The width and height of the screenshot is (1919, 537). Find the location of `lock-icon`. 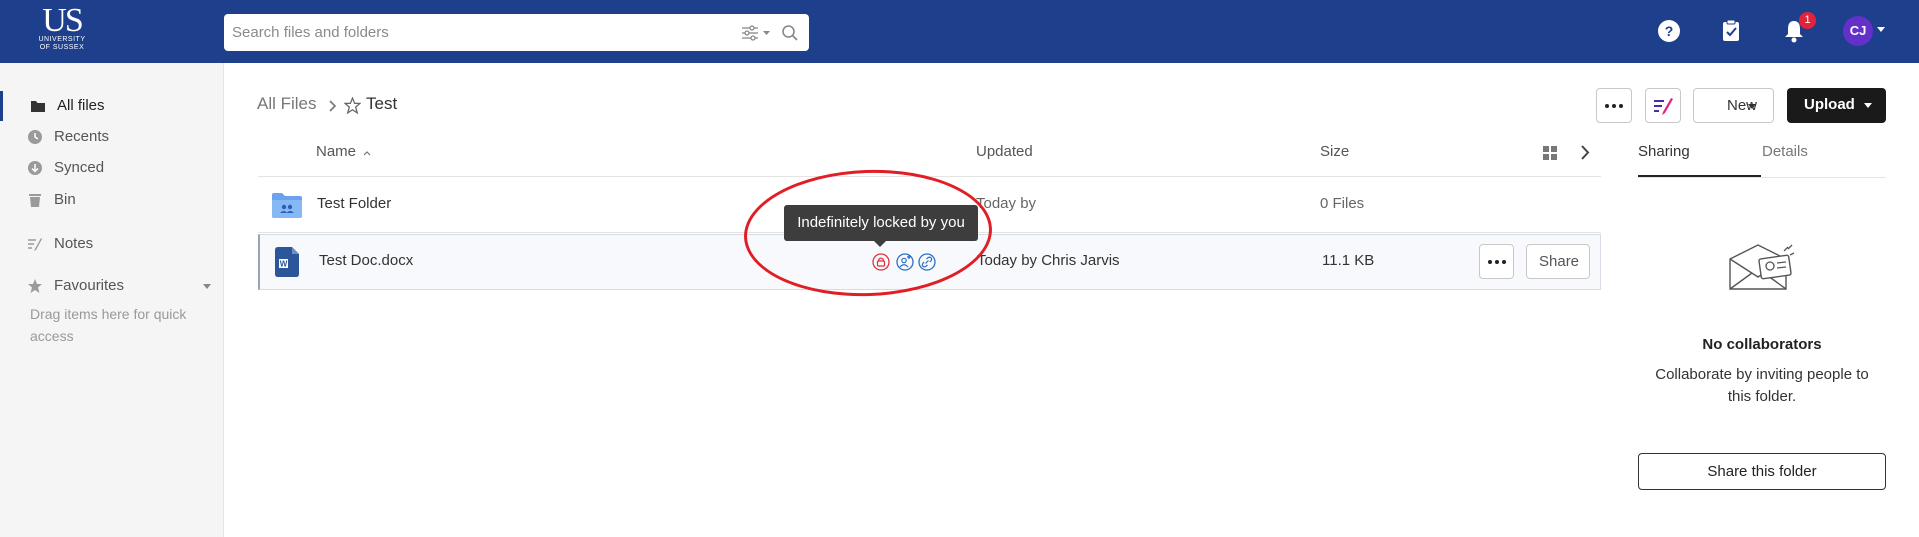

lock-icon is located at coordinates (881, 262).